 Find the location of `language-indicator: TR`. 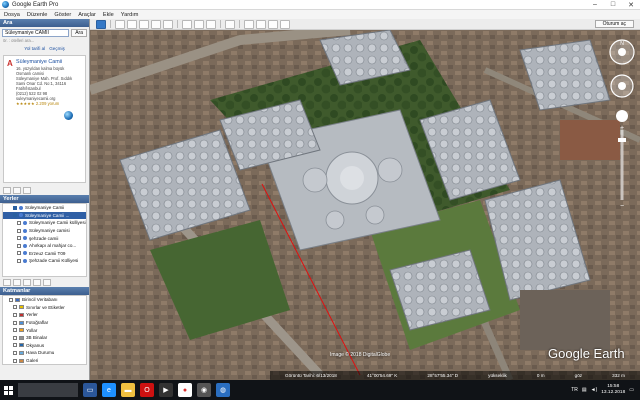

language-indicator: TR is located at coordinates (574, 390).